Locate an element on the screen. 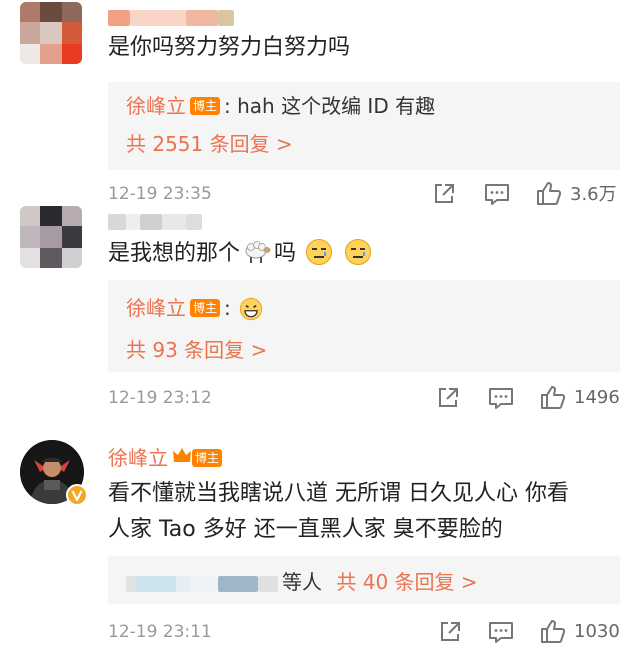 The image size is (640, 646). view-replies-link: 共 2551 条回复 > is located at coordinates (209, 142).